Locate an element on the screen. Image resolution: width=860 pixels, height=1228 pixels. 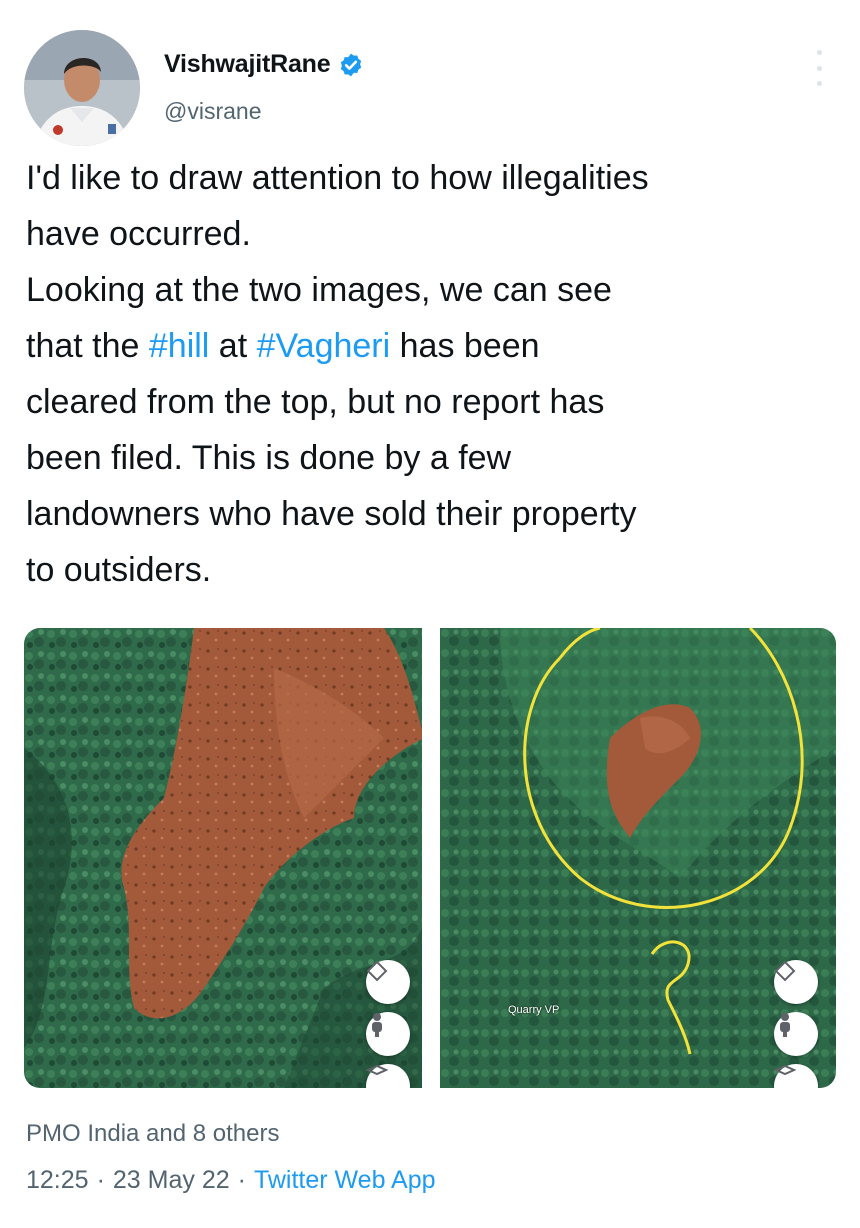
tweet-text-line: have occurred. is located at coordinates (436, 234).